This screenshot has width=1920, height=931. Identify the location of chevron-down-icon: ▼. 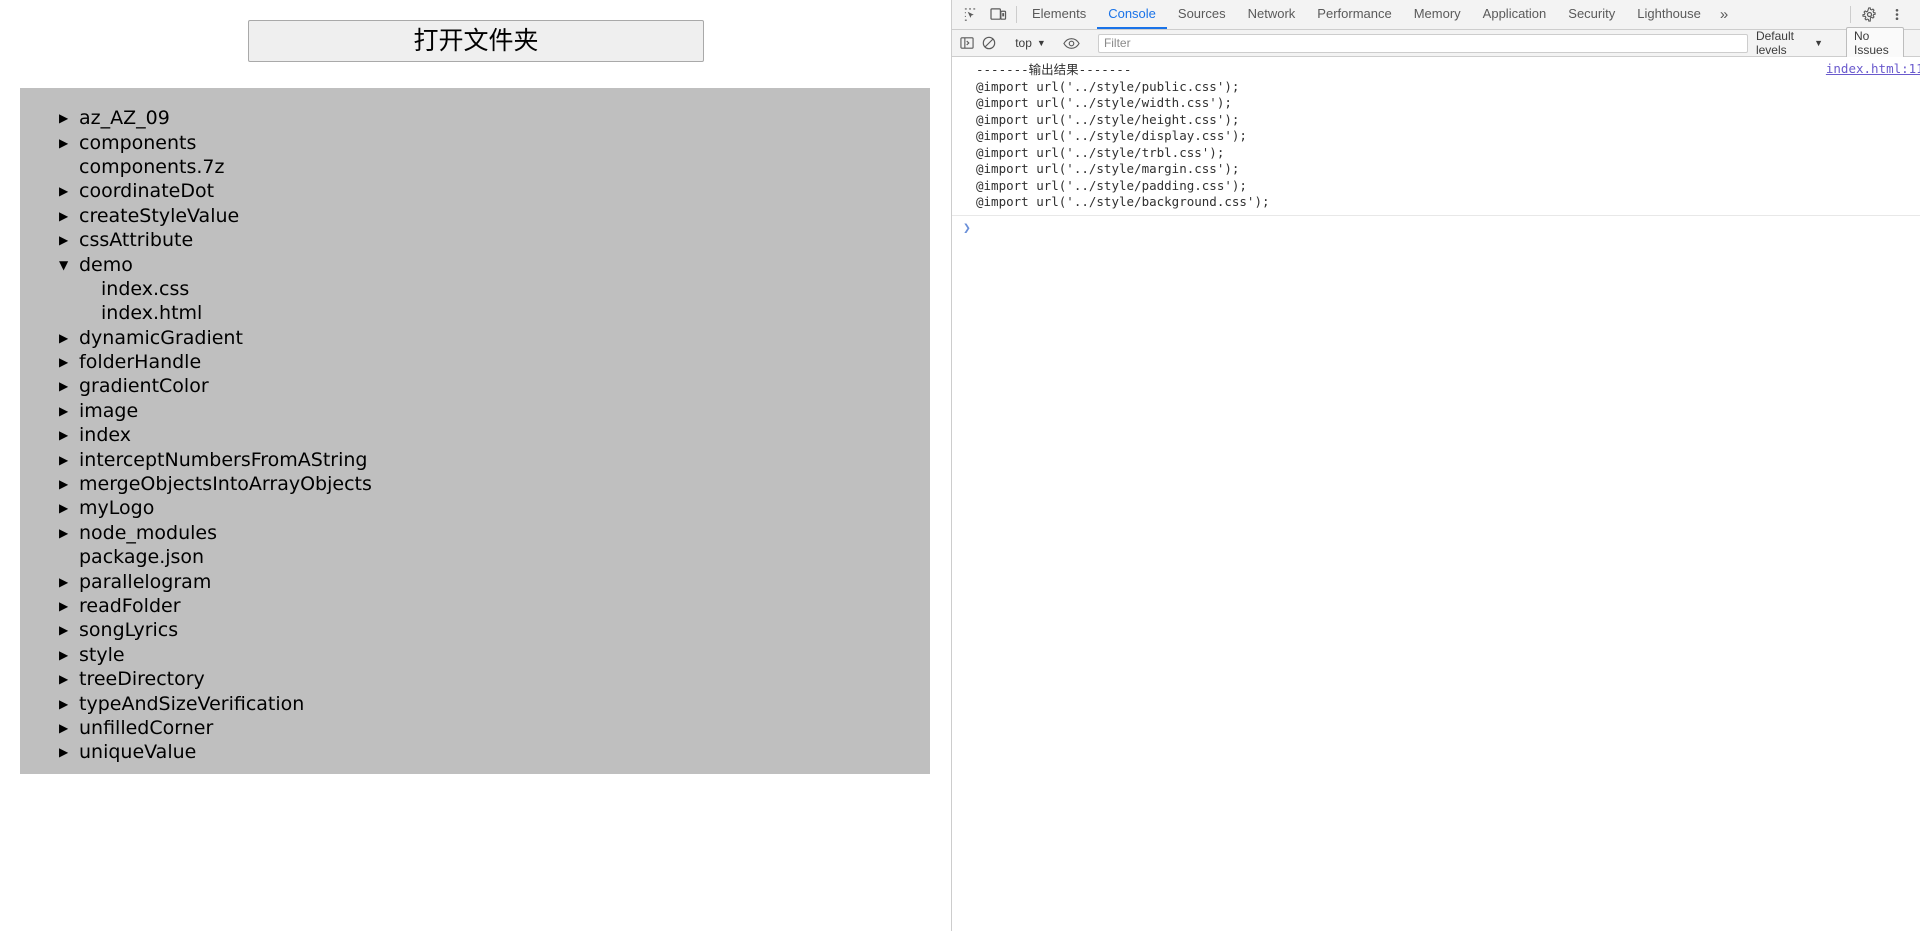
(1041, 43).